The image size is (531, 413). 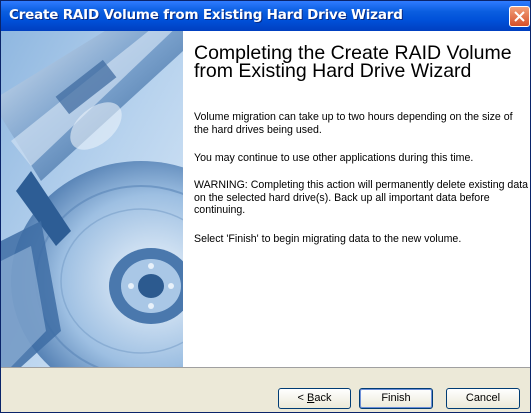 What do you see at coordinates (483, 398) in the screenshot?
I see `cancel-button: Cancel` at bounding box center [483, 398].